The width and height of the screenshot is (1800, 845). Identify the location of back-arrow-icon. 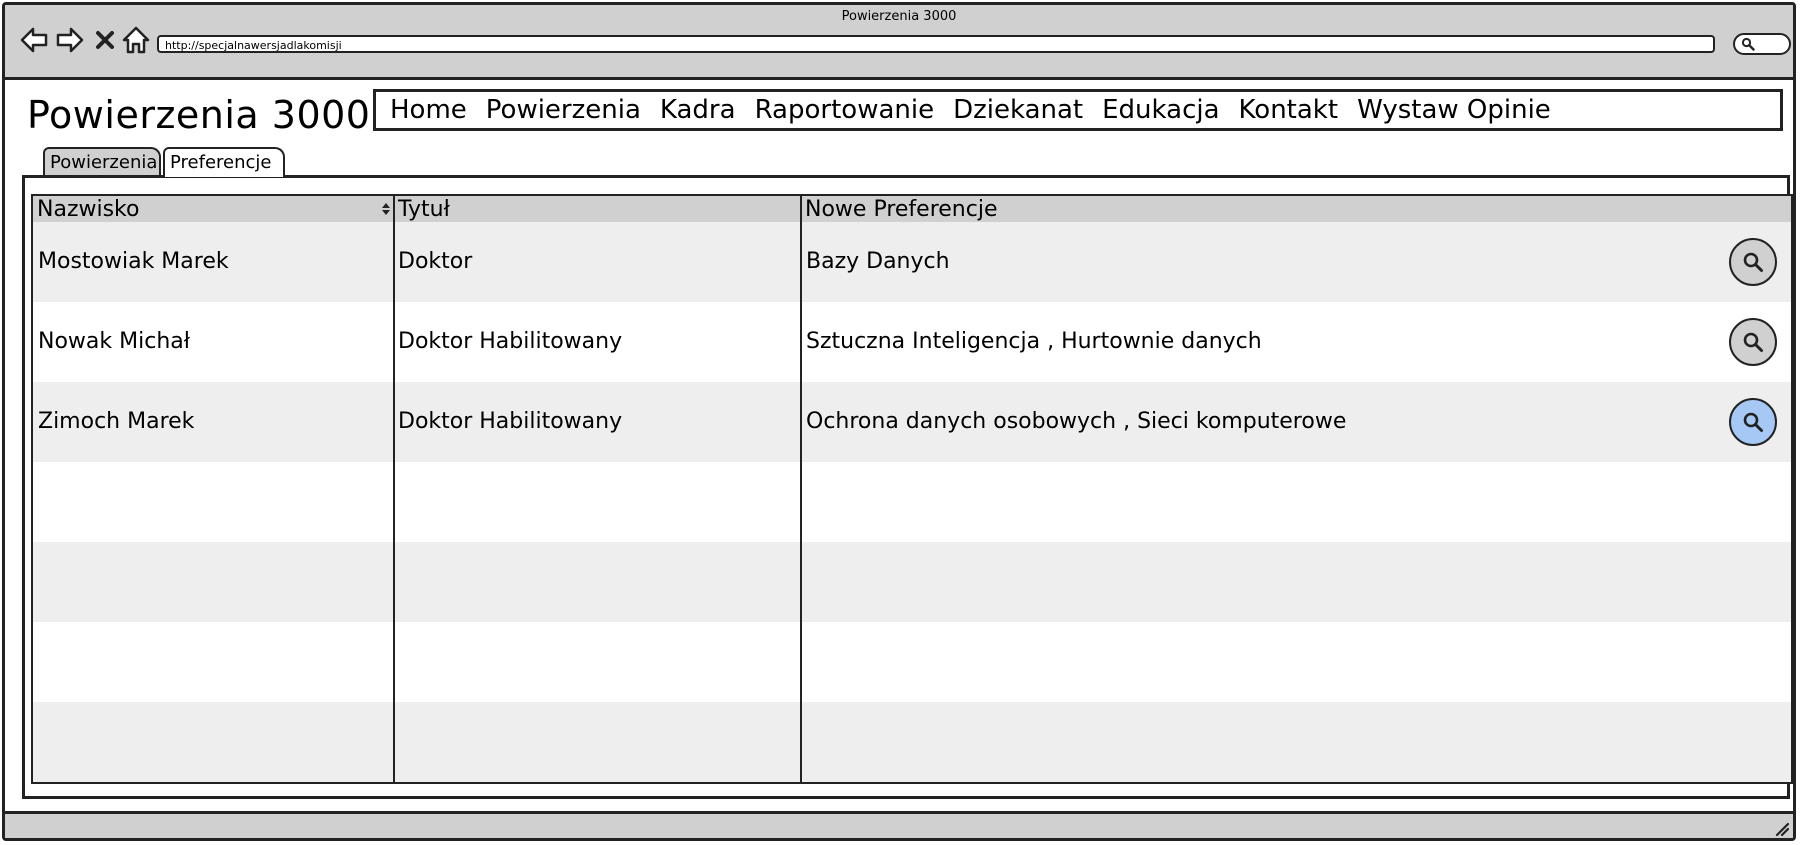
(34, 40).